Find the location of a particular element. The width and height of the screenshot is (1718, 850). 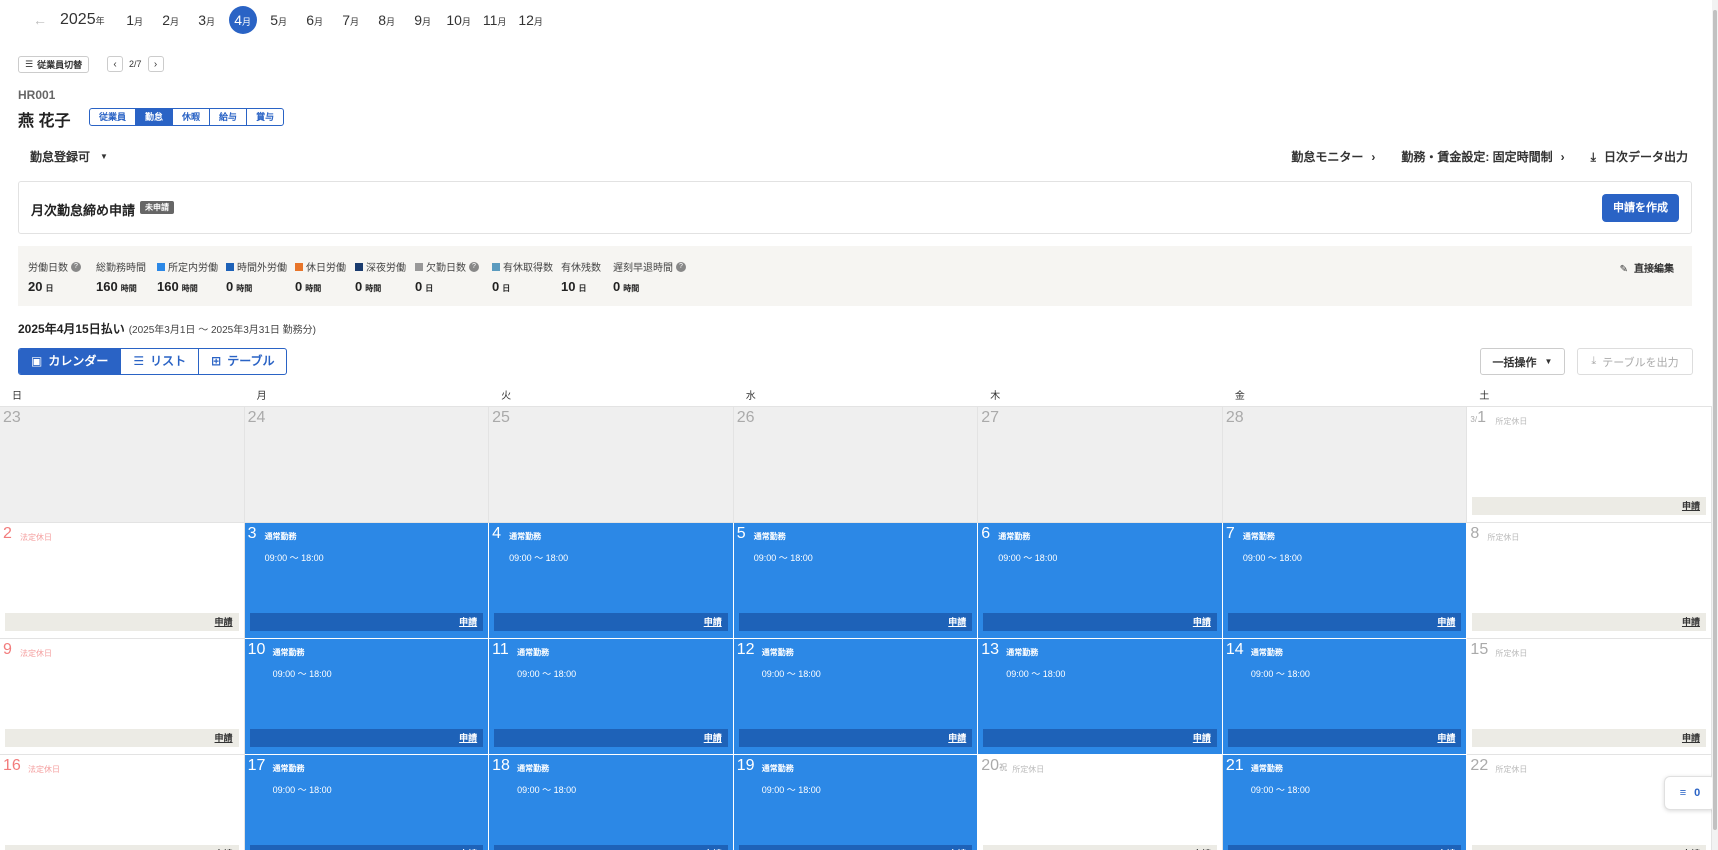

calendar-day-cell: 4 通常勤務 09:00 ～ 18:00 申請 is located at coordinates (611, 581).